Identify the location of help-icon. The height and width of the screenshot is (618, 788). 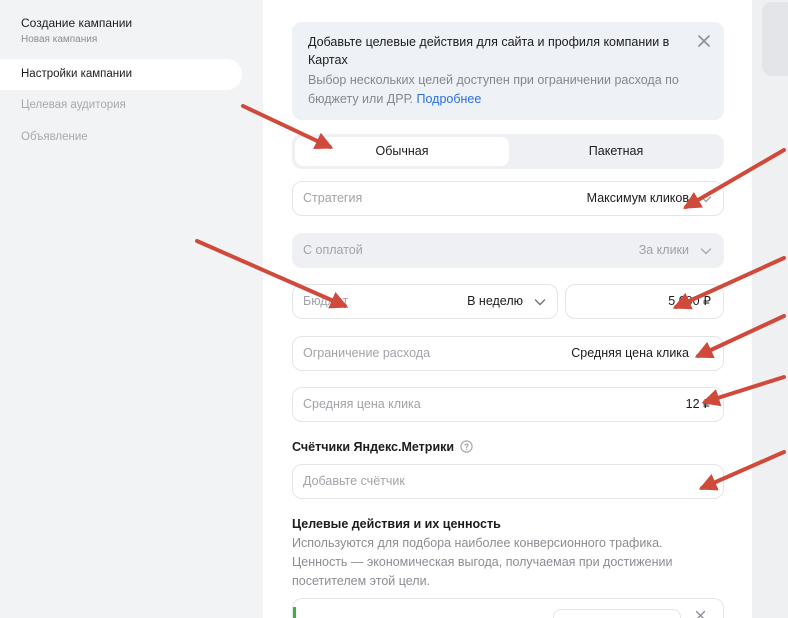
(466, 446).